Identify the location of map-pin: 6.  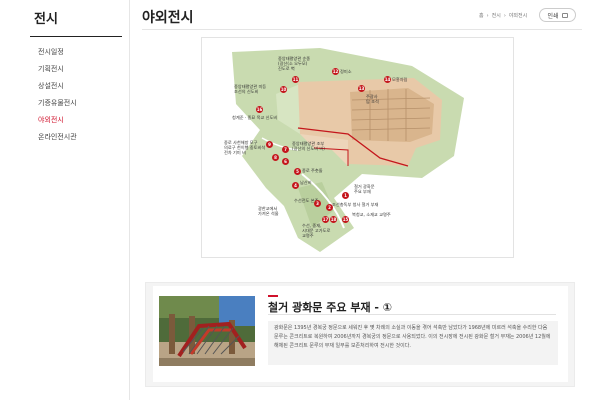
(285, 161).